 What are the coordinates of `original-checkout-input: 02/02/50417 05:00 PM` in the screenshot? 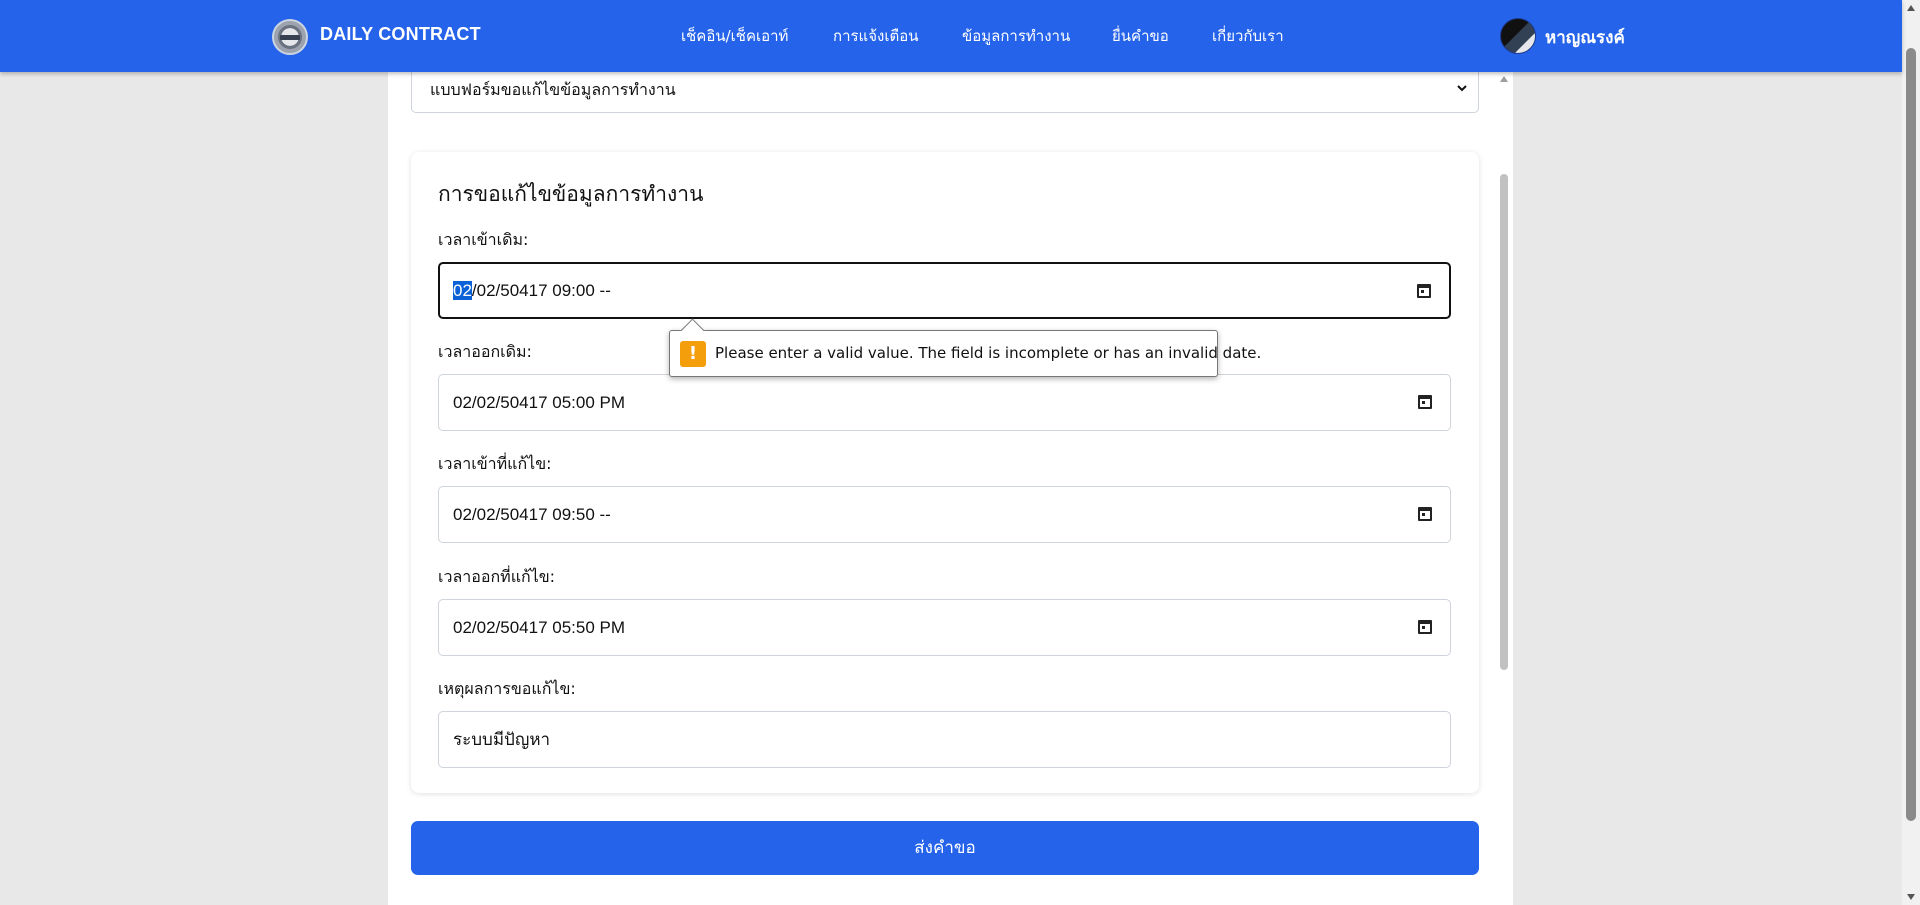 It's located at (944, 402).